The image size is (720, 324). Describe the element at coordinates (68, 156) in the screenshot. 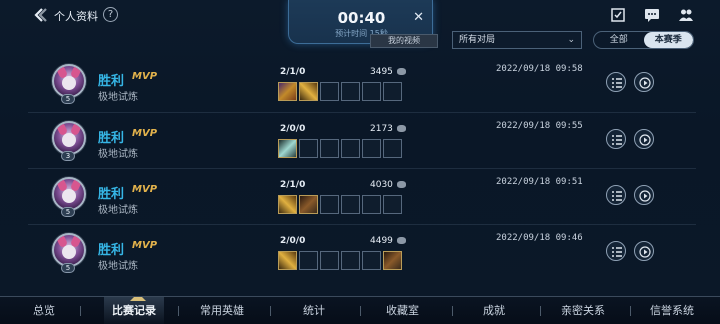

I see `hero-level-badge: 3` at that location.